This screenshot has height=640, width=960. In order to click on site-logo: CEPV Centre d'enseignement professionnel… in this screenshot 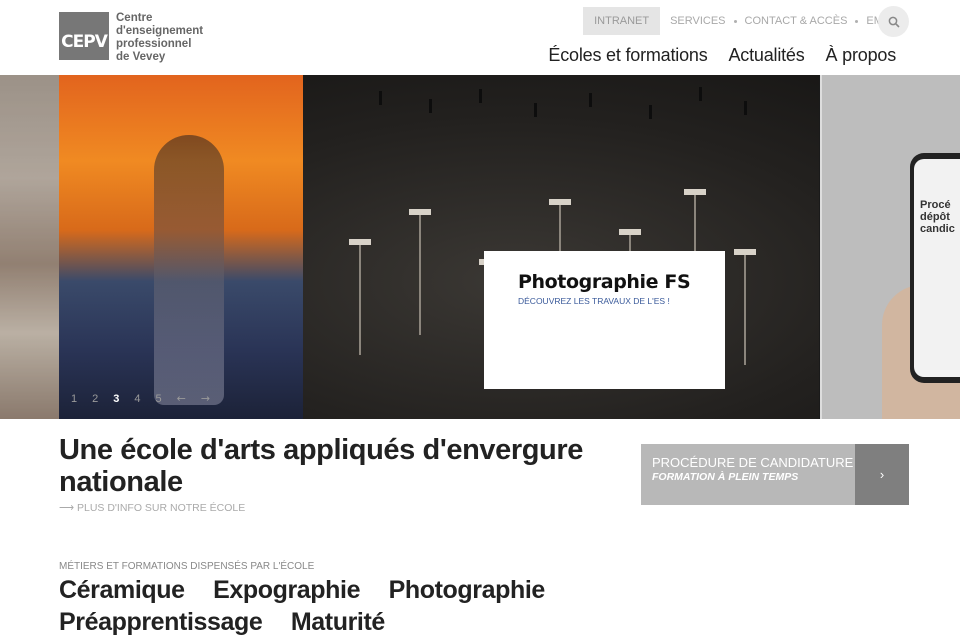, I will do `click(142, 38)`.